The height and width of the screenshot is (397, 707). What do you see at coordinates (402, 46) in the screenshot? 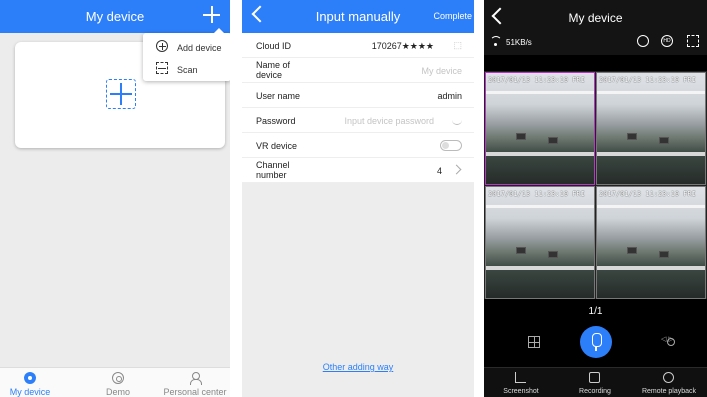
I see `field-value: 170267★★★★` at bounding box center [402, 46].